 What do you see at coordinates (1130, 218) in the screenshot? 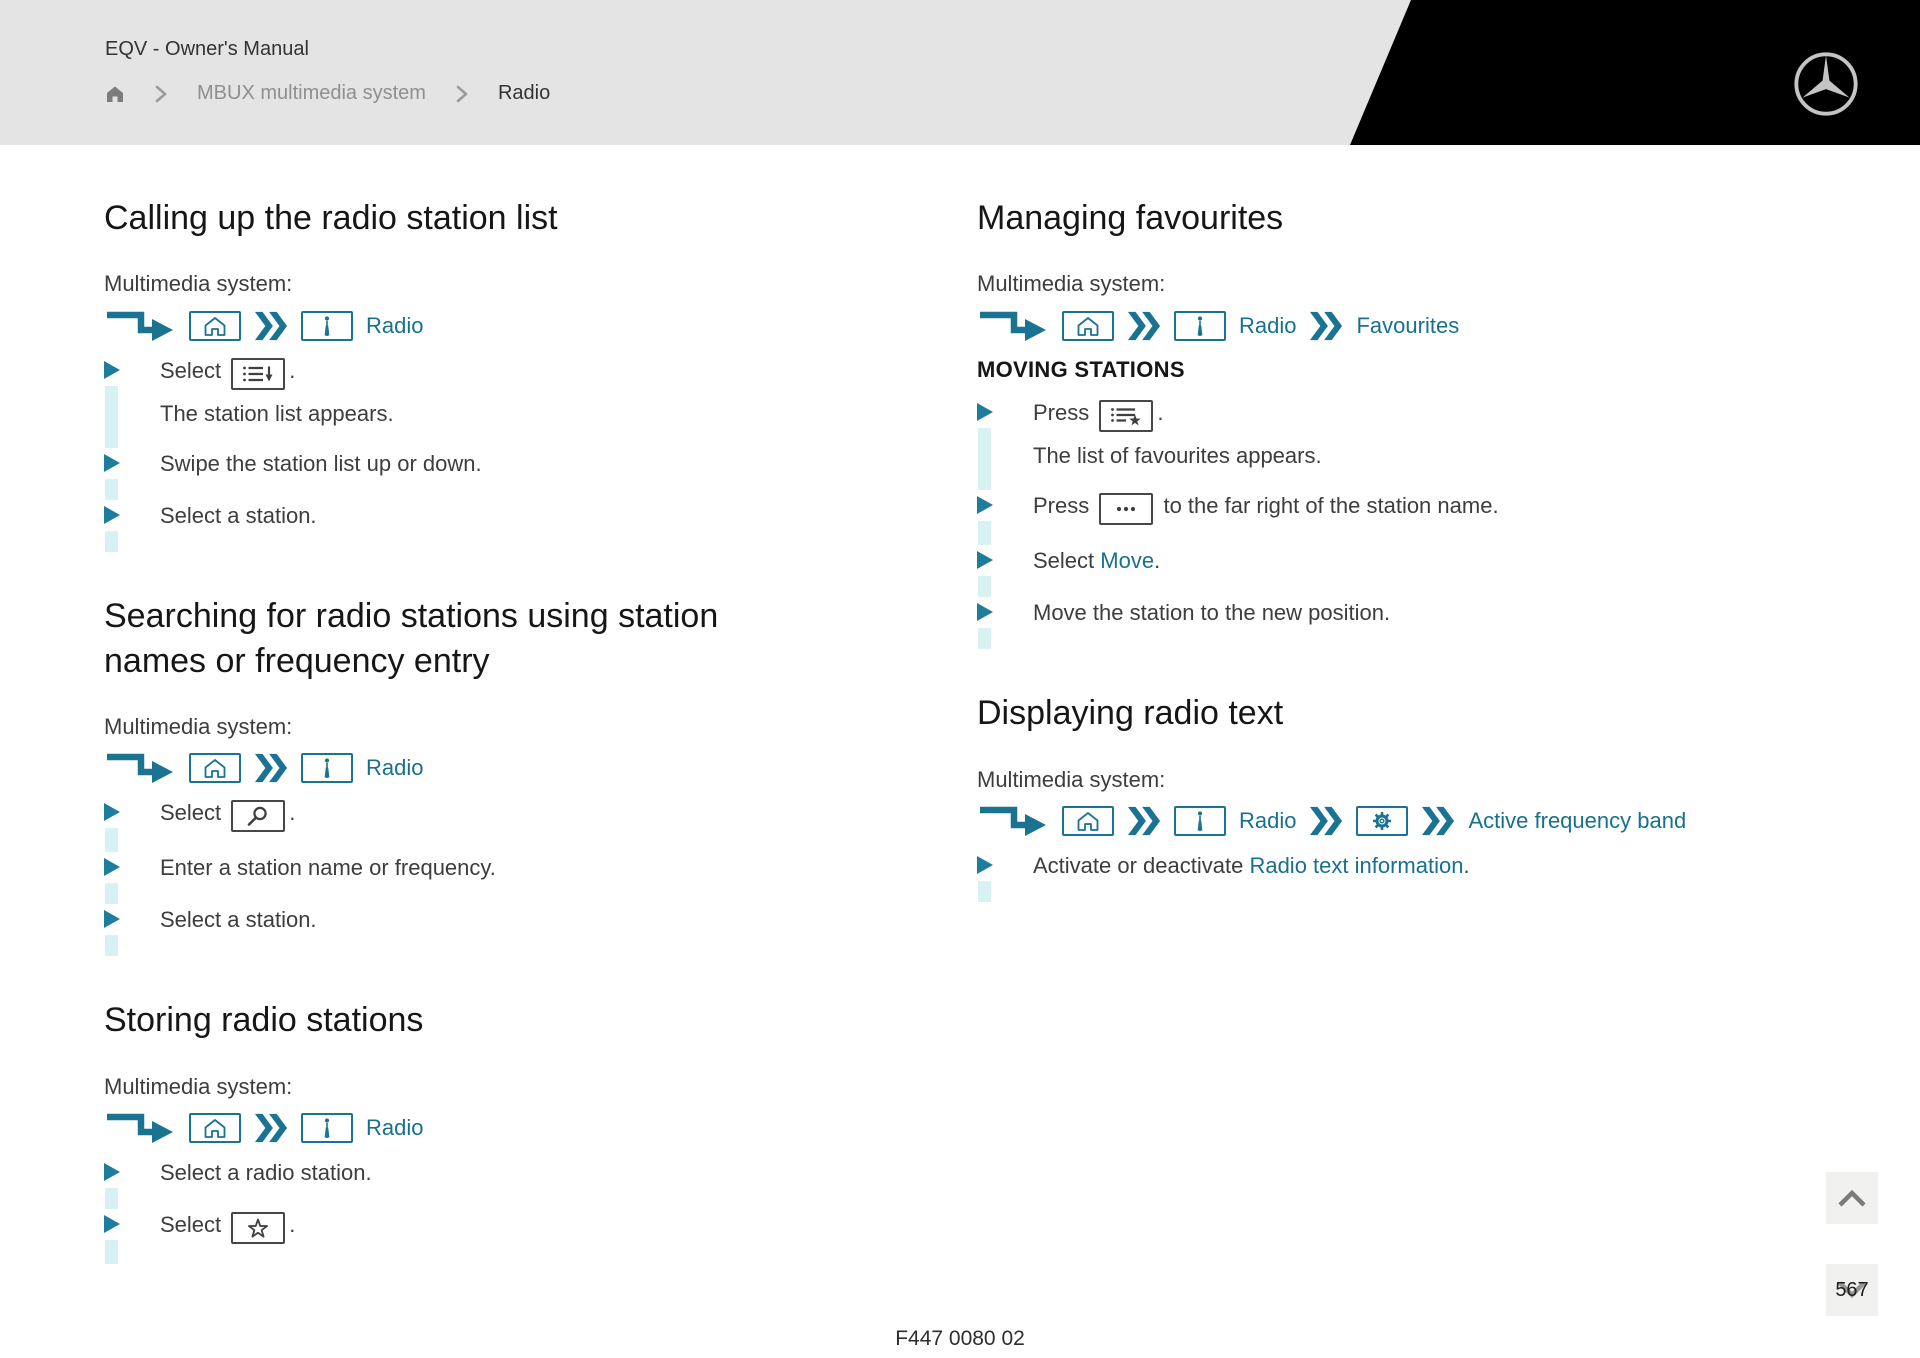
I see `section-heading: Managing favourites` at bounding box center [1130, 218].